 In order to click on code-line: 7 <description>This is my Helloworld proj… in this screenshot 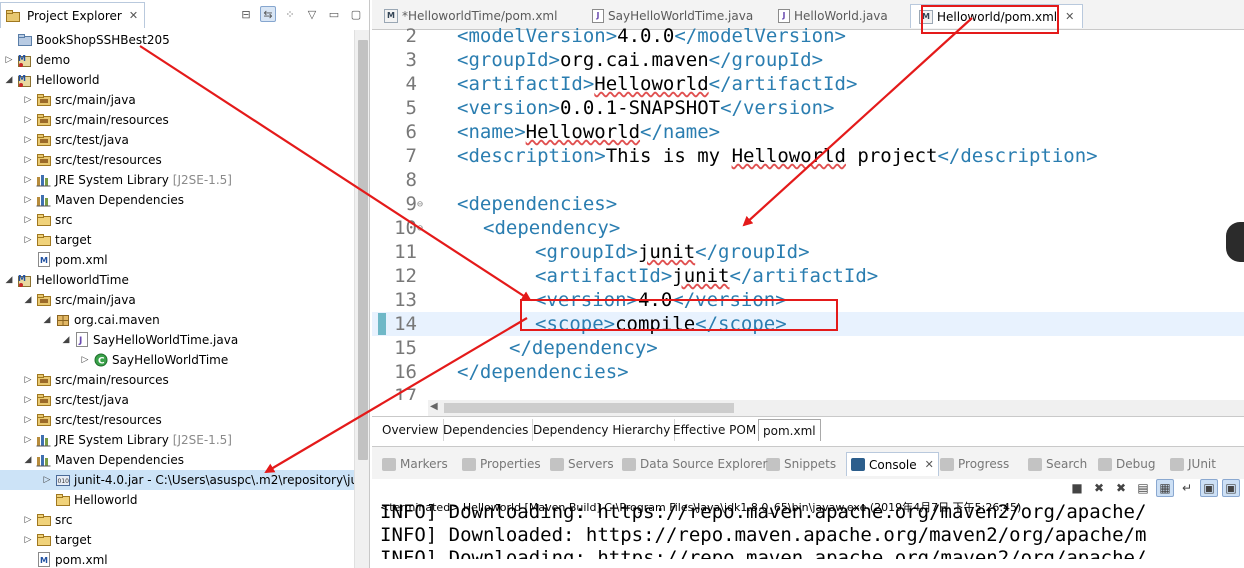, I will do `click(808, 156)`.